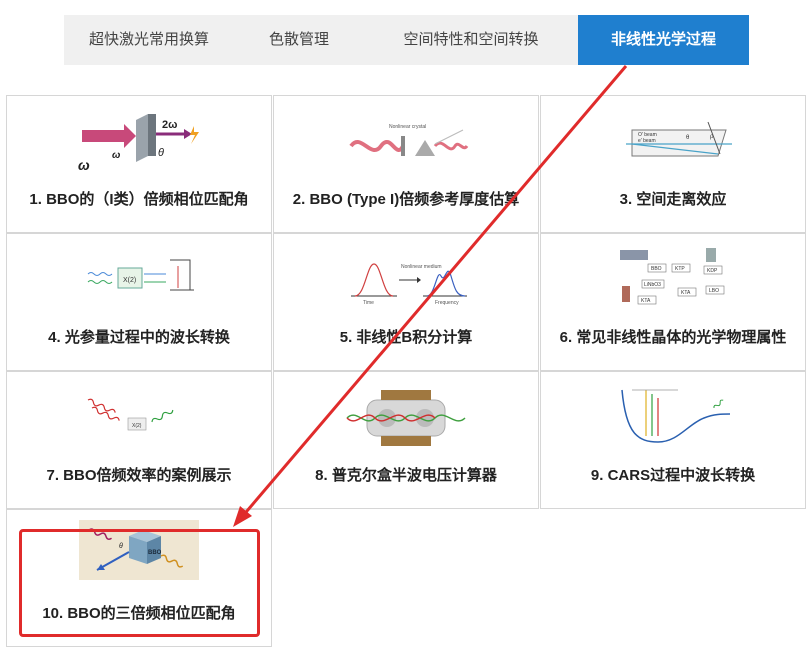  Describe the element at coordinates (714, 291) in the screenshot. I see `svg-text: LBO` at that location.